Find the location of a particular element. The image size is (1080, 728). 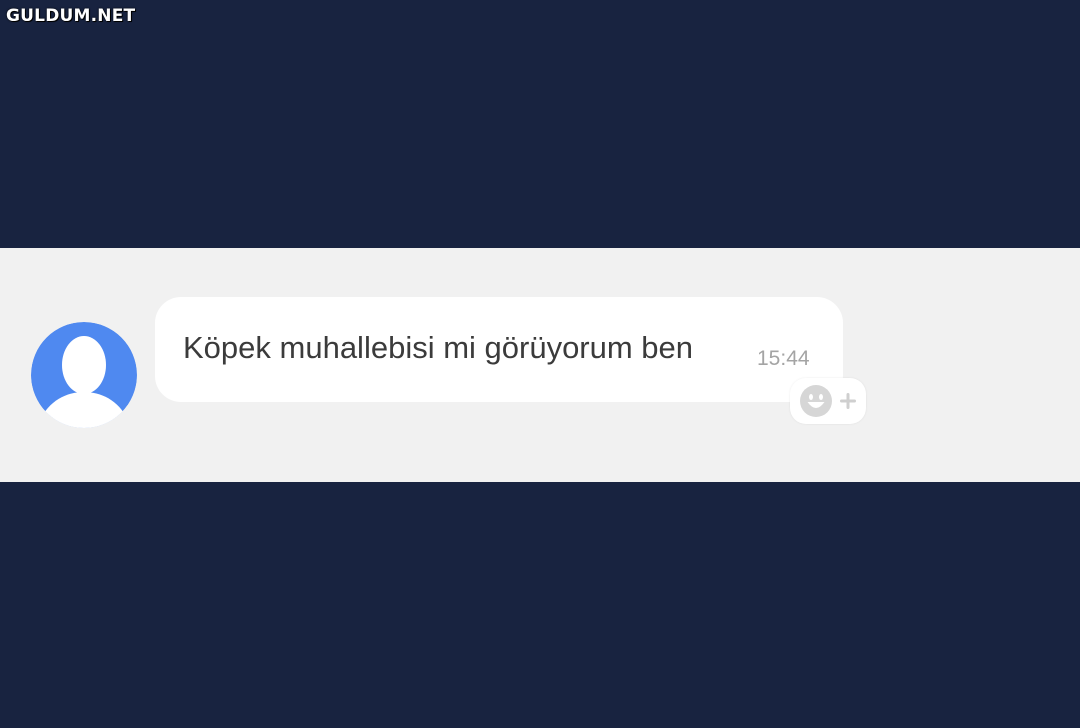

add-reaction-button is located at coordinates (828, 401).